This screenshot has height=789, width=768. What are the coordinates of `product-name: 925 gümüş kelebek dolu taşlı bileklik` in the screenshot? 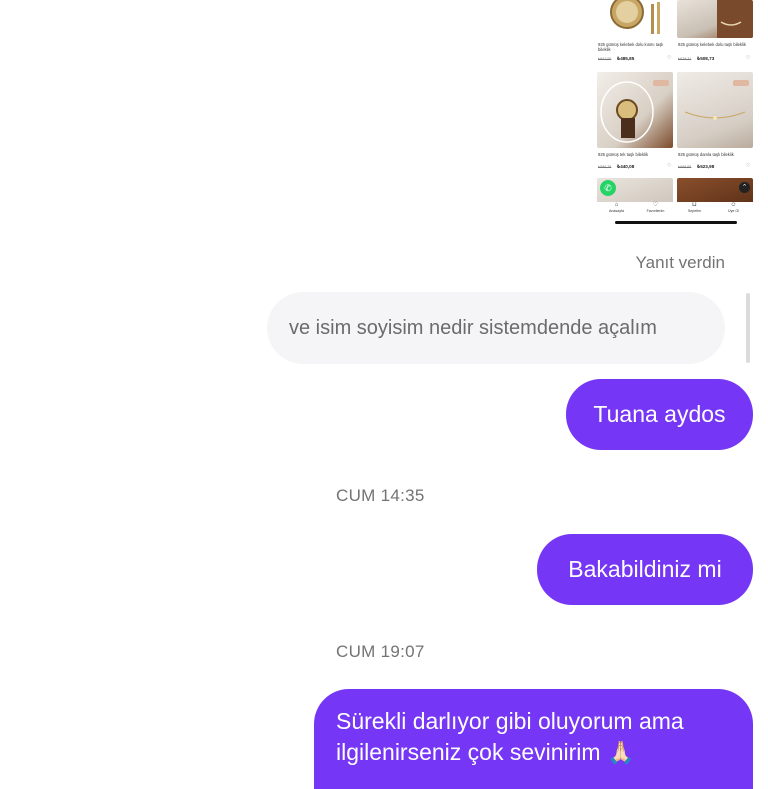 It's located at (712, 44).